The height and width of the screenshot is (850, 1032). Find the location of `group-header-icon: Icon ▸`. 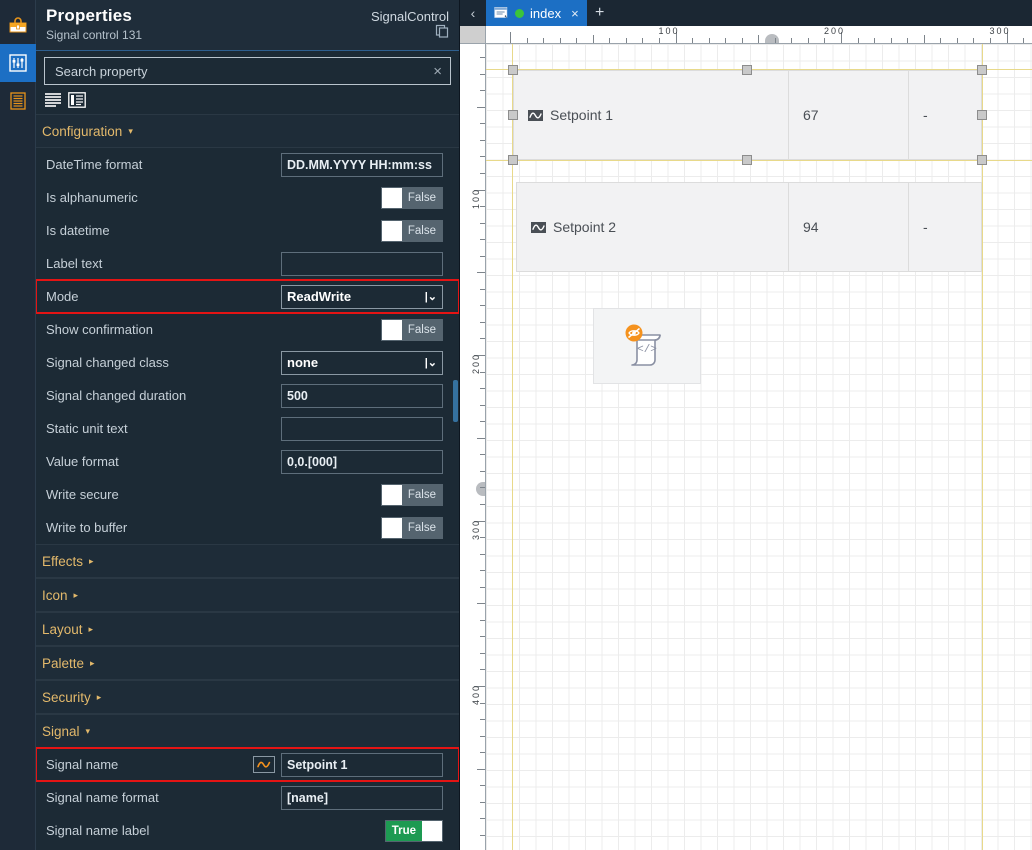

group-header-icon: Icon ▸ is located at coordinates (247, 595).